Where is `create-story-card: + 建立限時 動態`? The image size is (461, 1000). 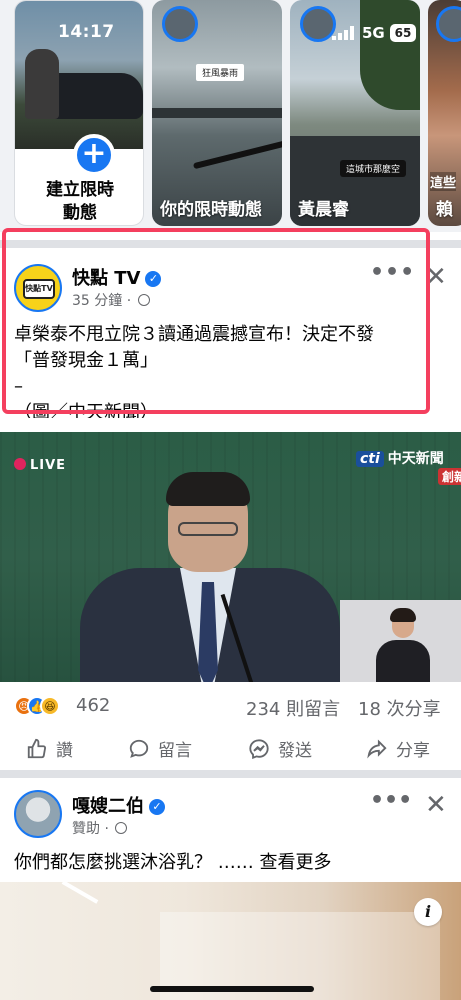 create-story-card: + 建立限時 動態 is located at coordinates (79, 113).